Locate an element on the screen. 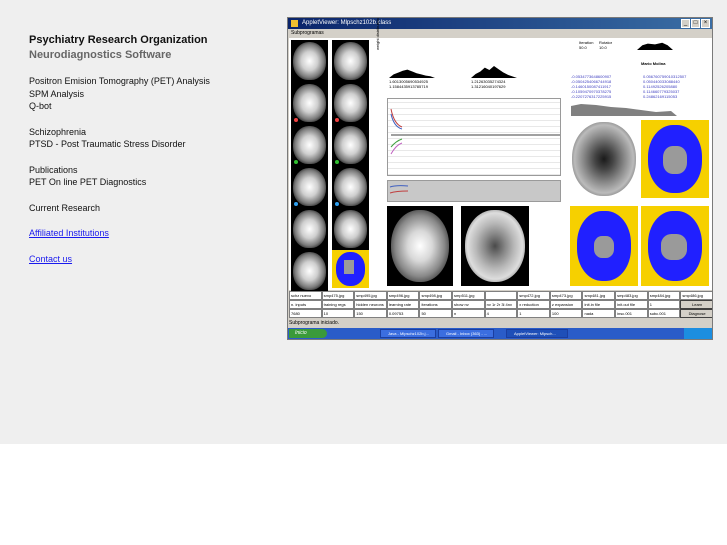 The height and width of the screenshot is (545, 727). table-cell: 100 is located at coordinates (566, 313).